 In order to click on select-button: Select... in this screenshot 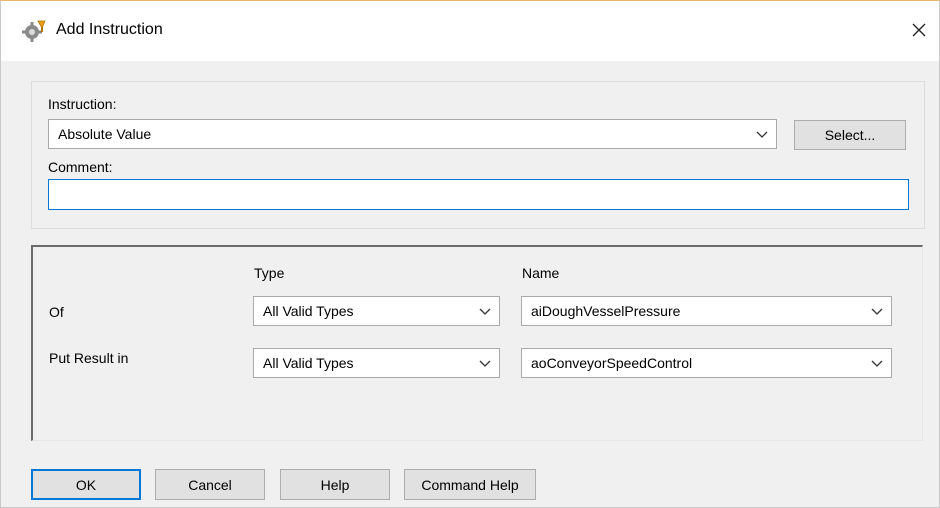, I will do `click(850, 135)`.